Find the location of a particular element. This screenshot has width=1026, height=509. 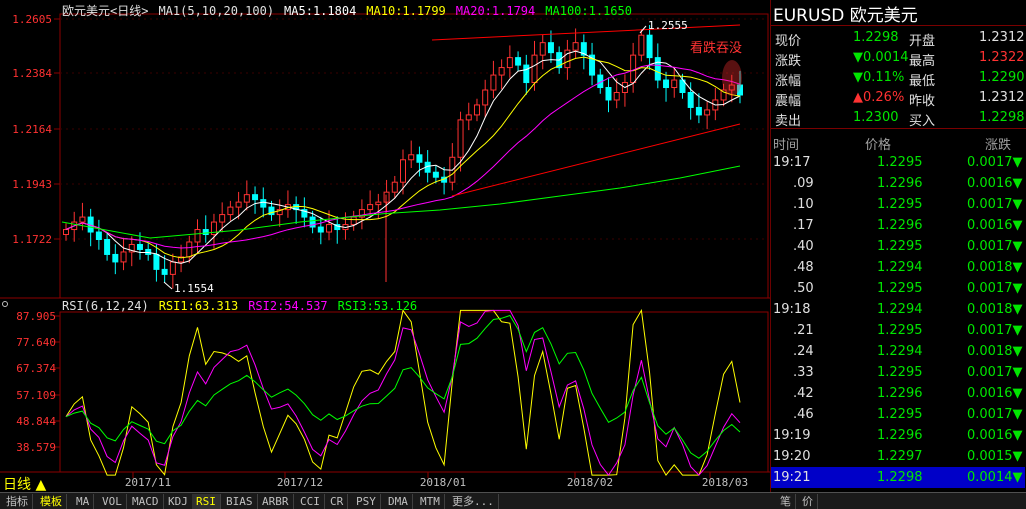

indicator-tab: MTM is located at coordinates (430, 501).